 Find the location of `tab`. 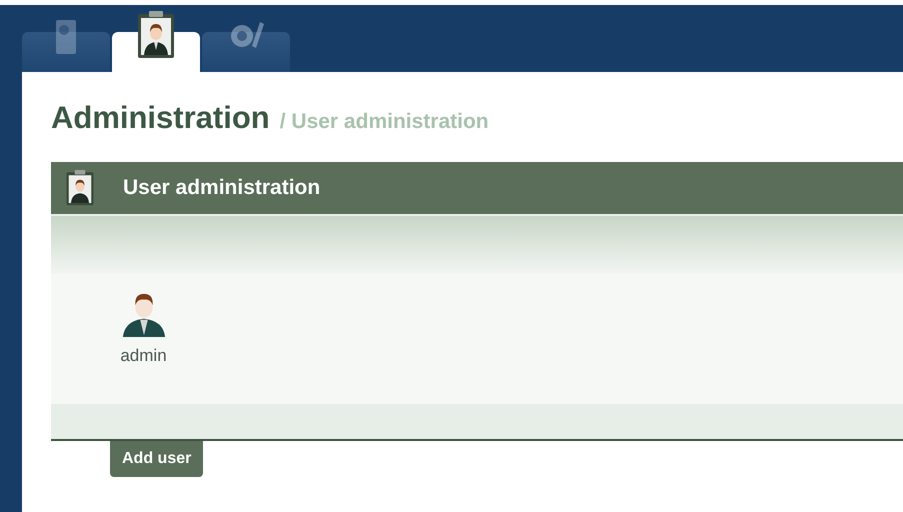

tab is located at coordinates (156, 41).